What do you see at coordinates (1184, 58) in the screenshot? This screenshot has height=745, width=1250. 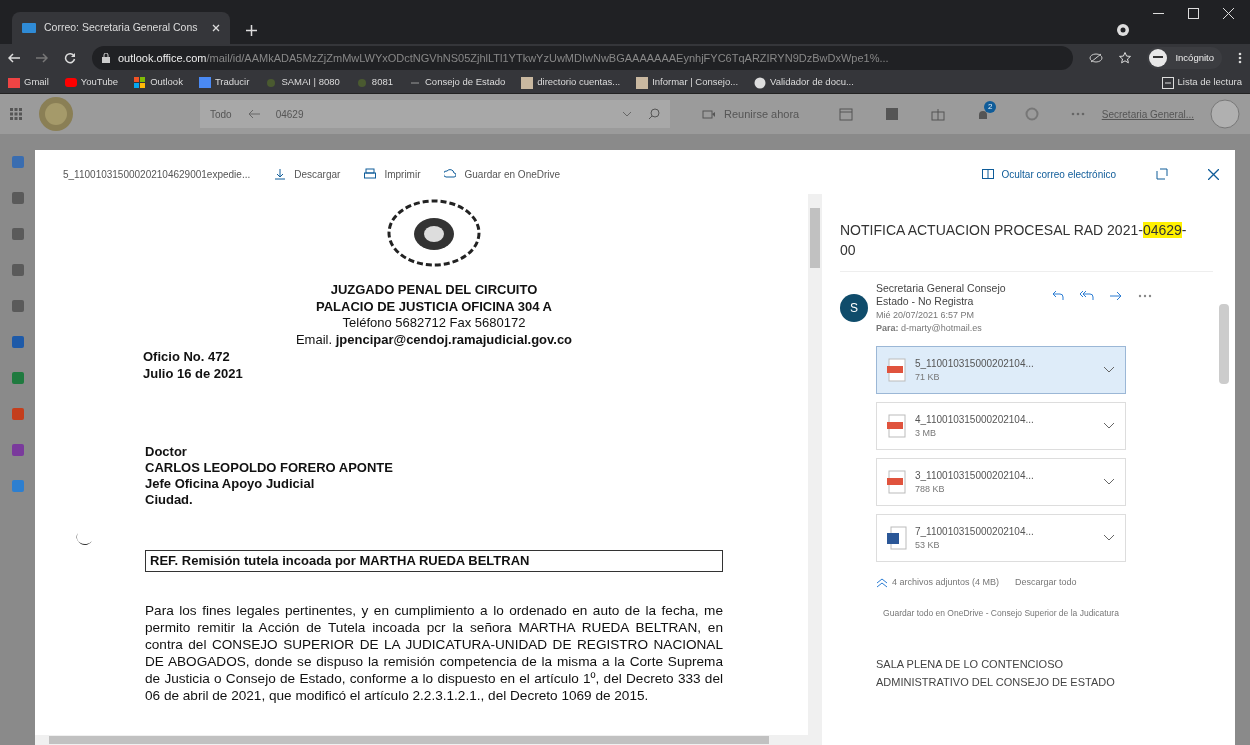 I see `profile-button: Incógnito` at bounding box center [1184, 58].